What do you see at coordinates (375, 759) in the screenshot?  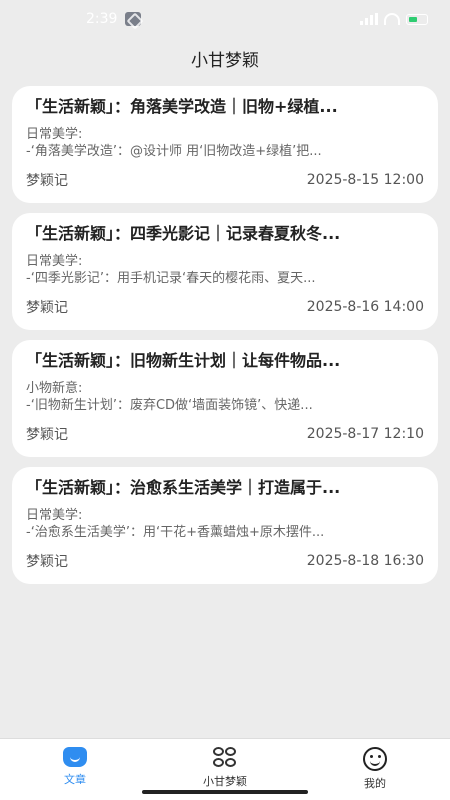 I see `smile-icon` at bounding box center [375, 759].